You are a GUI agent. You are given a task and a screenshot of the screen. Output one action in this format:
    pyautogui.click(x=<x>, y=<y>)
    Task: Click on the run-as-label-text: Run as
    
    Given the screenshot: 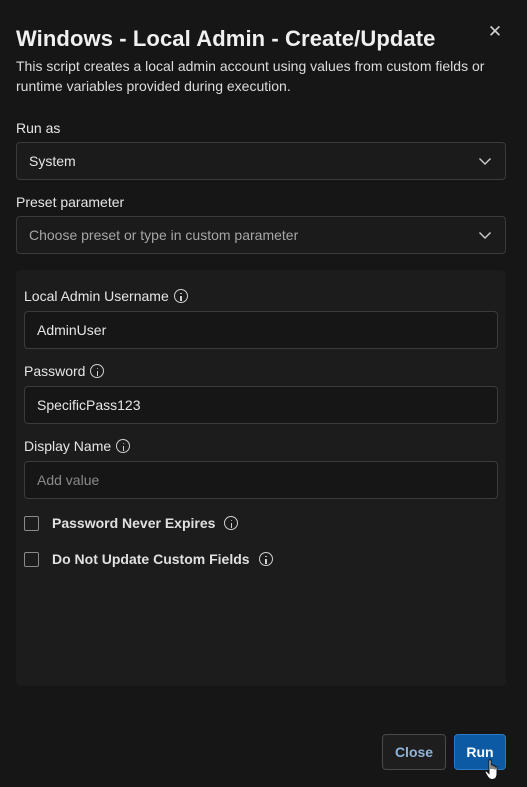 What is the action you would take?
    pyautogui.click(x=38, y=128)
    